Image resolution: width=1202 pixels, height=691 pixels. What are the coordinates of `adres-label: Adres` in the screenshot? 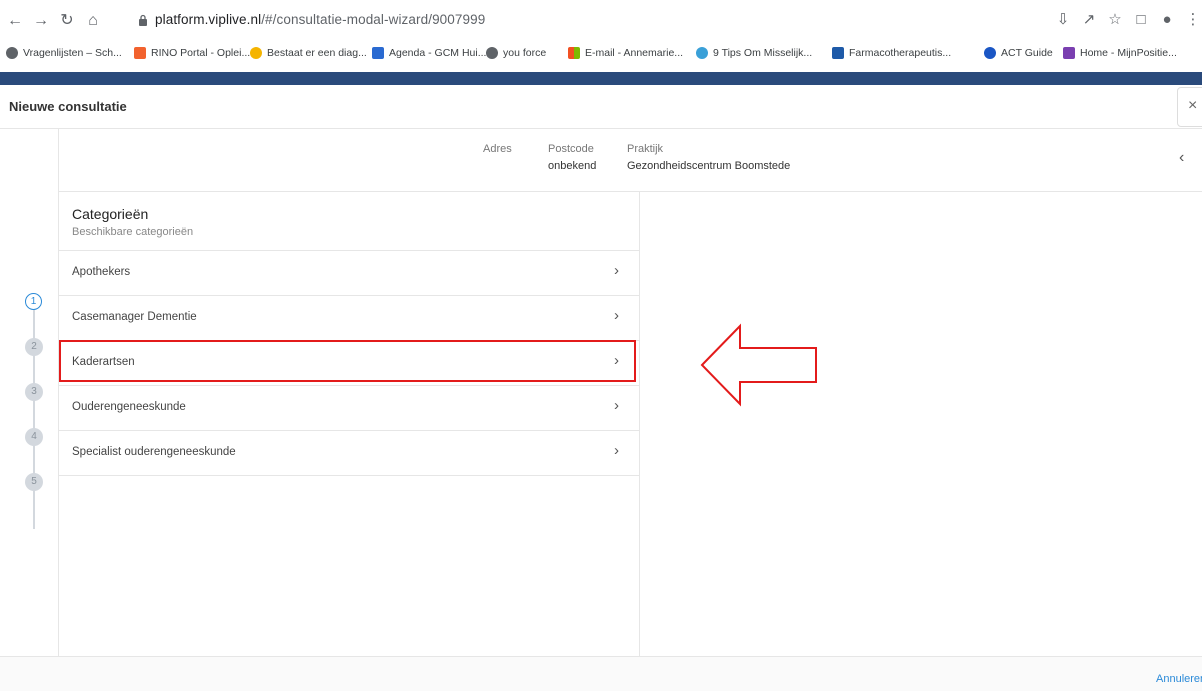 It's located at (497, 149).